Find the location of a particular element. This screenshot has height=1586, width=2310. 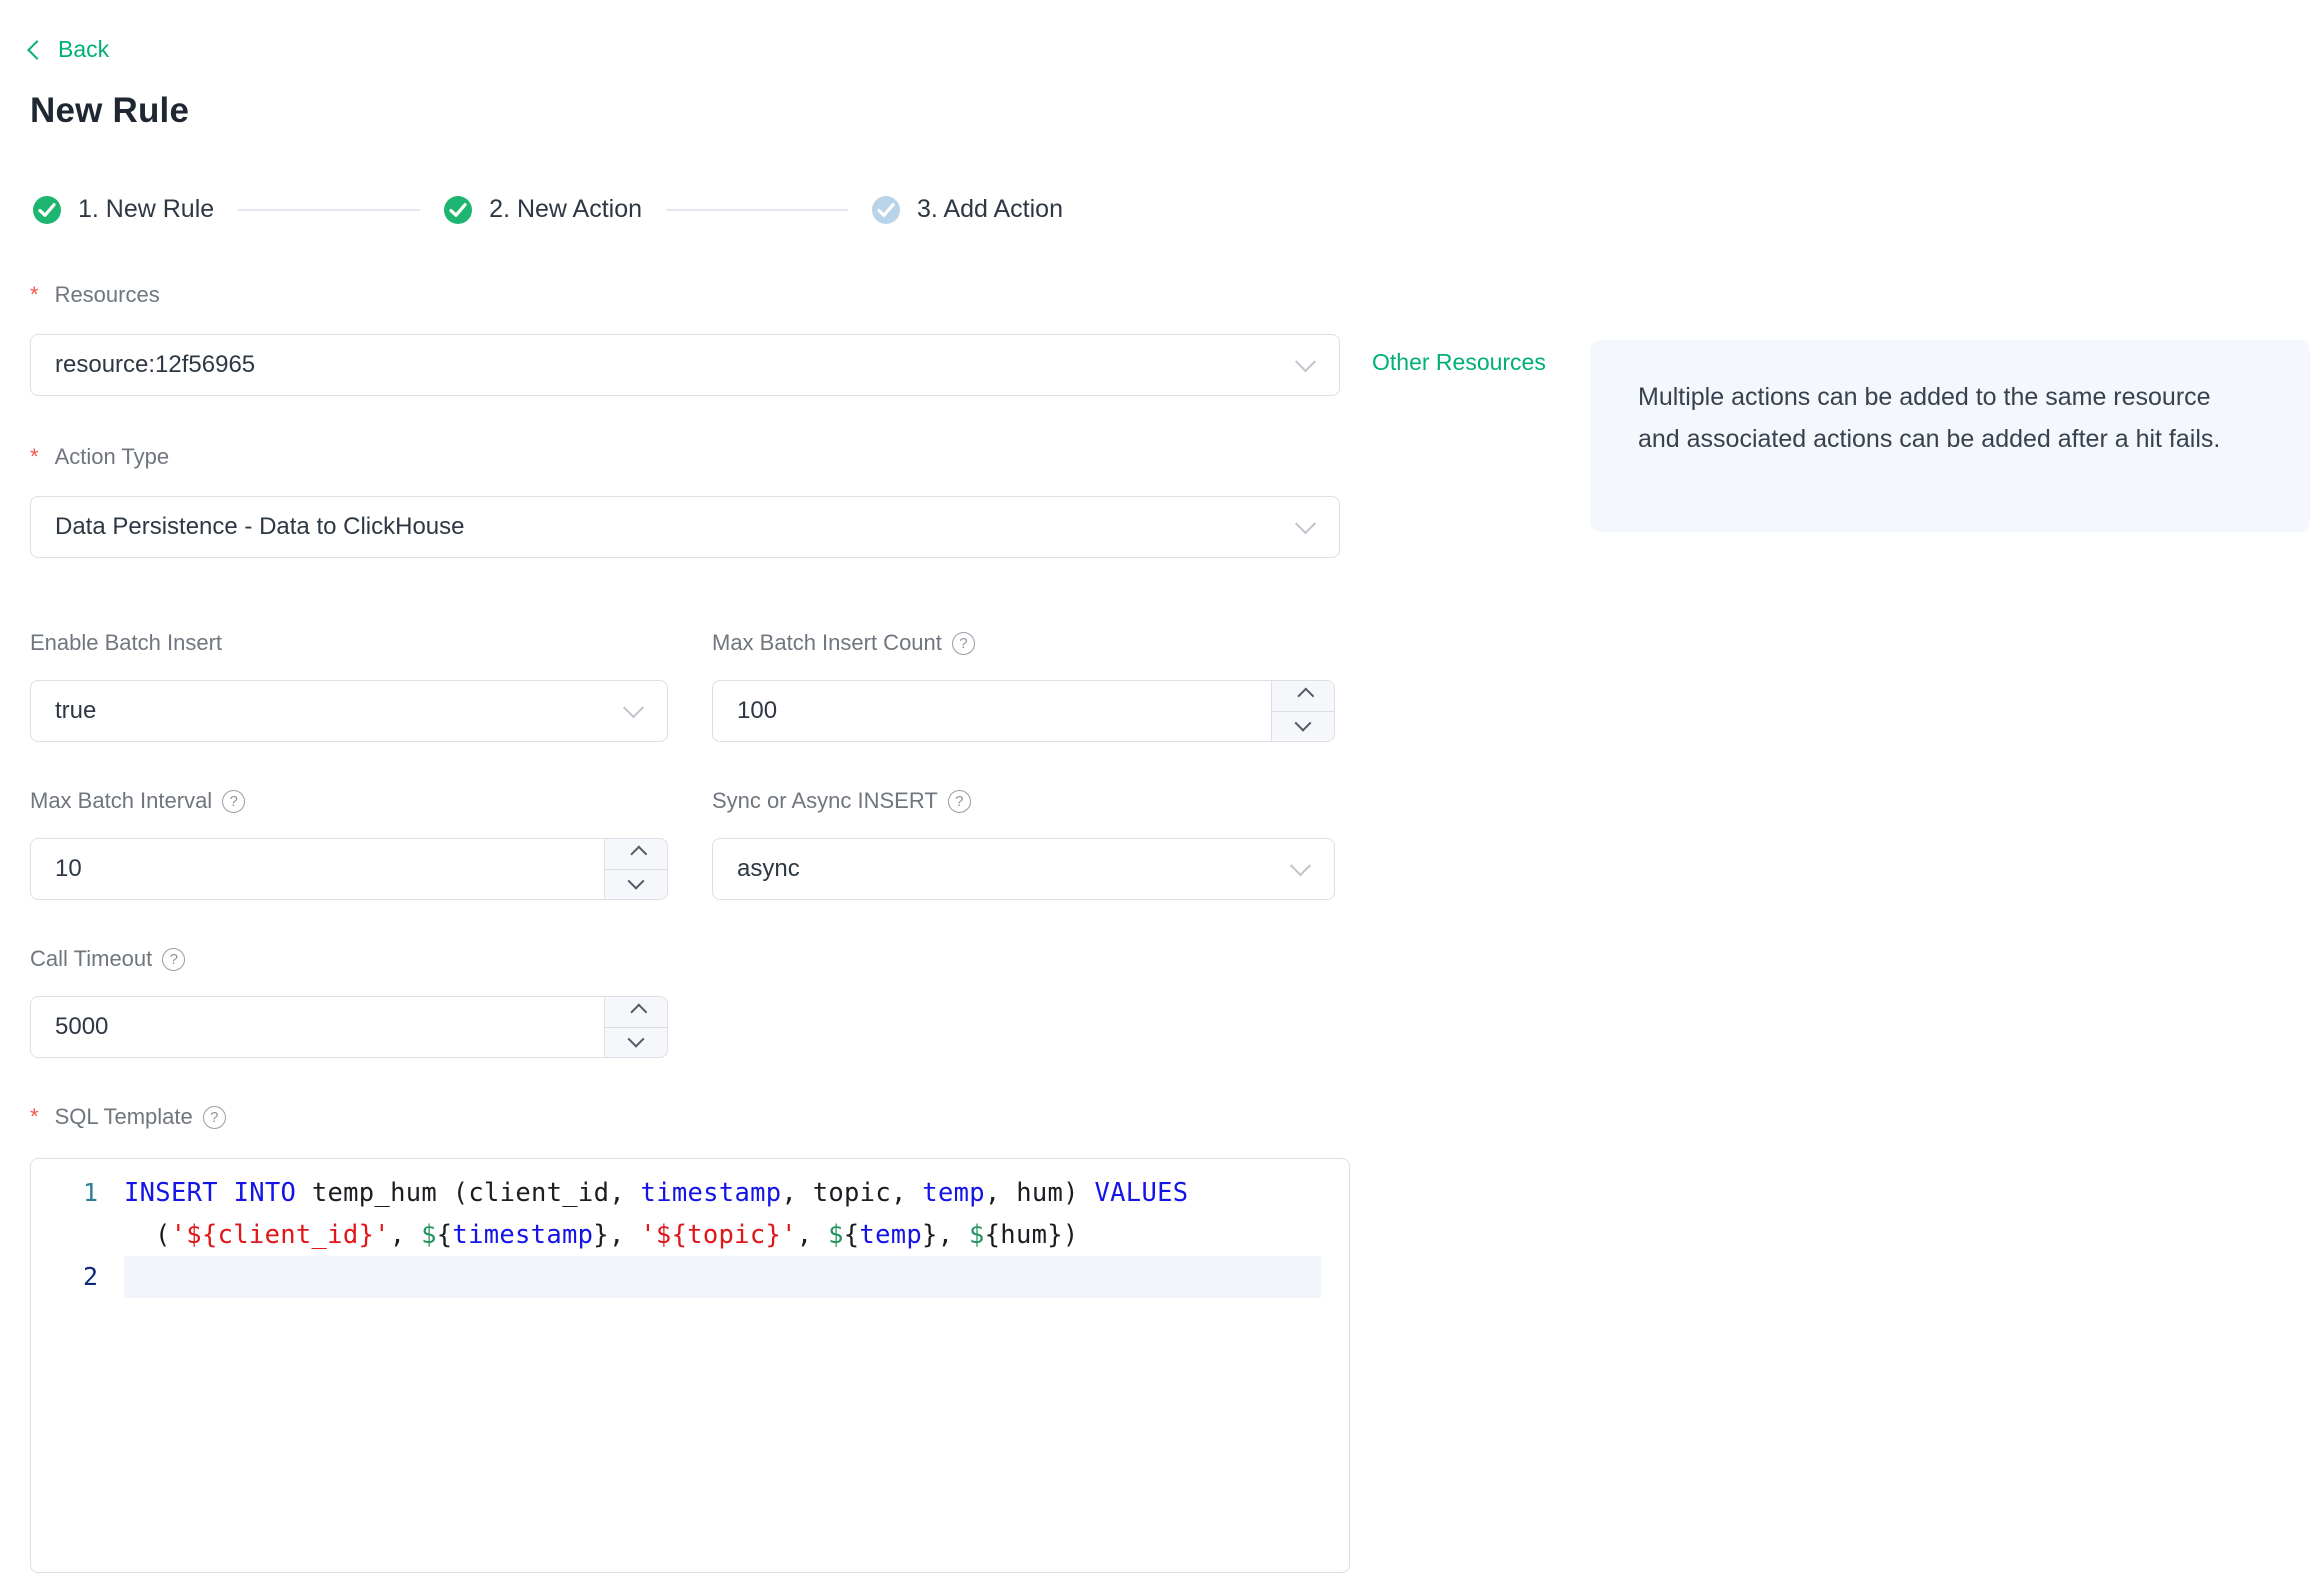

line-number: 2 is located at coordinates (90, 1276).